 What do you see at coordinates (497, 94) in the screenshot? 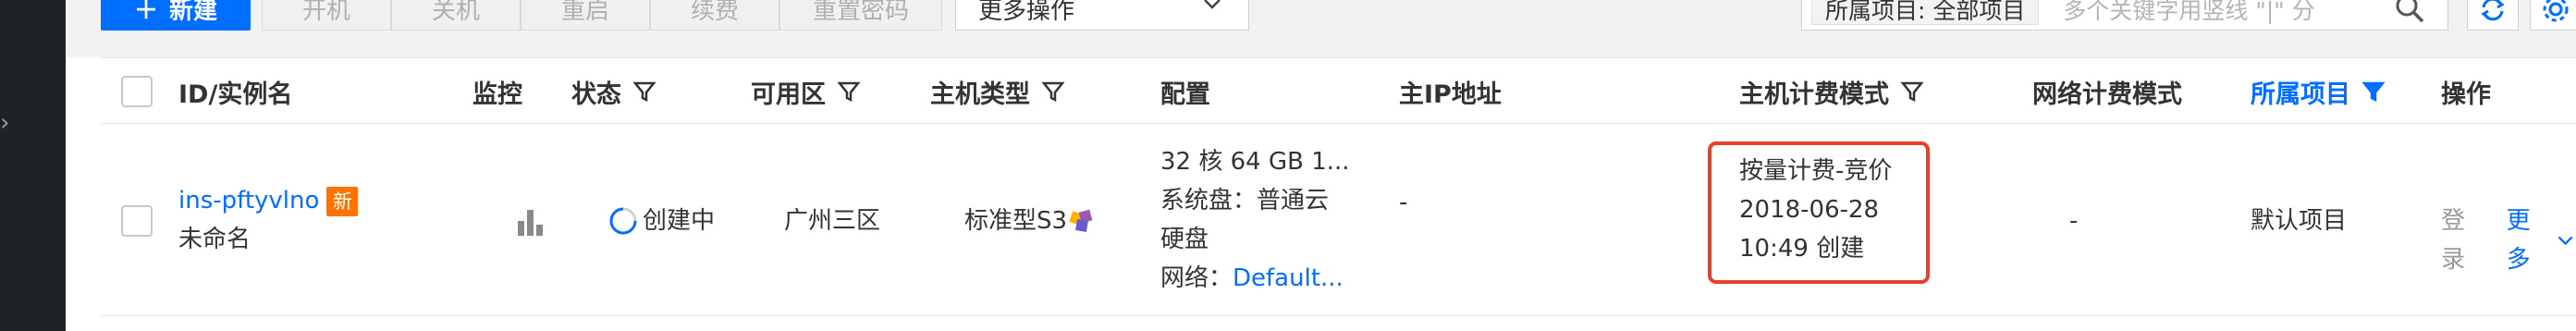
I see `header-monitor: 监控` at bounding box center [497, 94].